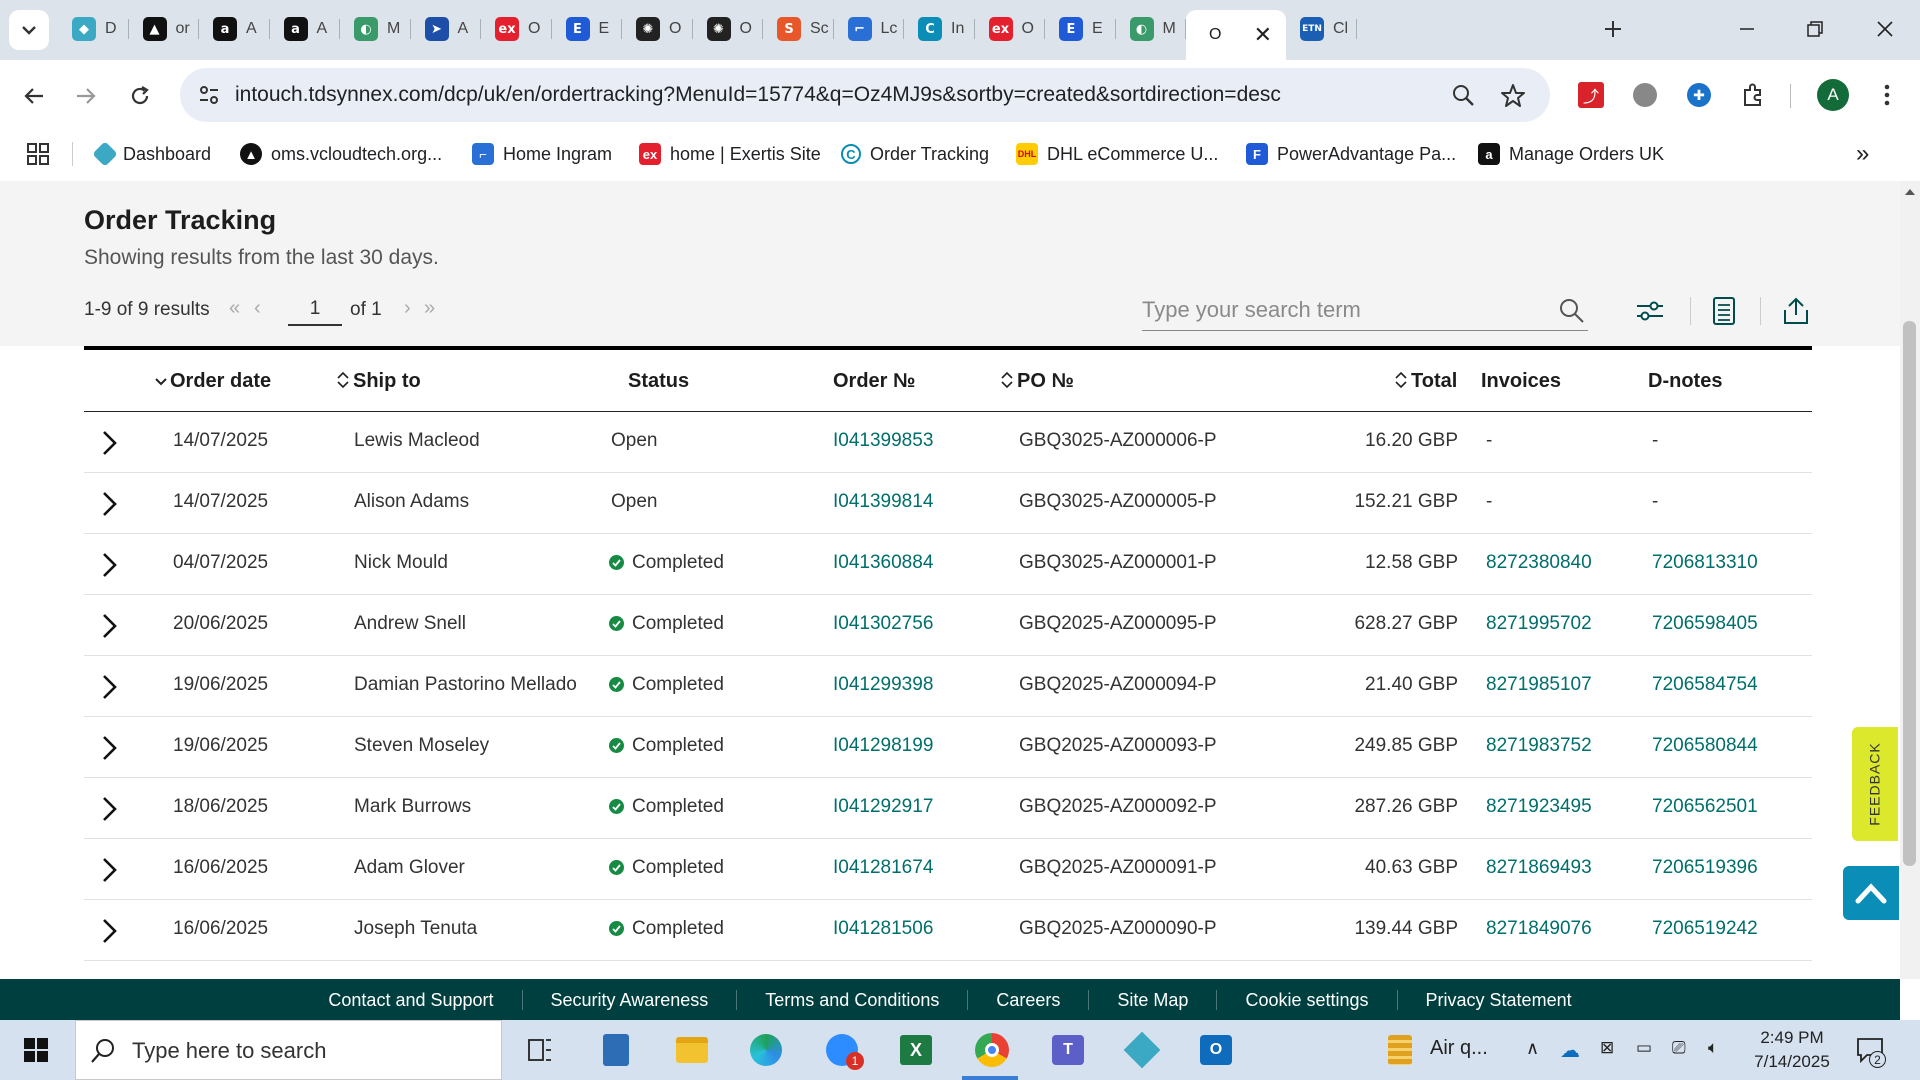 This screenshot has width=1920, height=1080. What do you see at coordinates (1705, 746) in the screenshot?
I see `dnote-link: 7206580844` at bounding box center [1705, 746].